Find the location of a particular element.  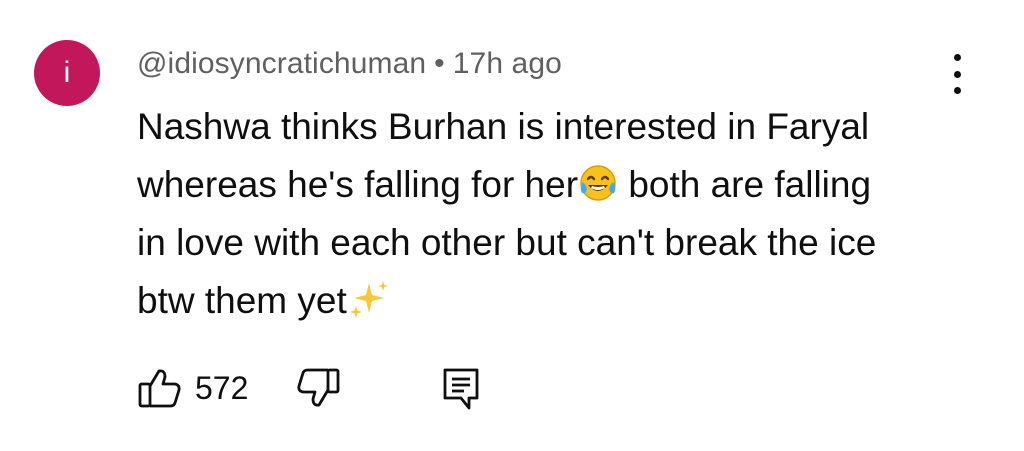

comment-line-4: btw them yet is located at coordinates (547, 301).